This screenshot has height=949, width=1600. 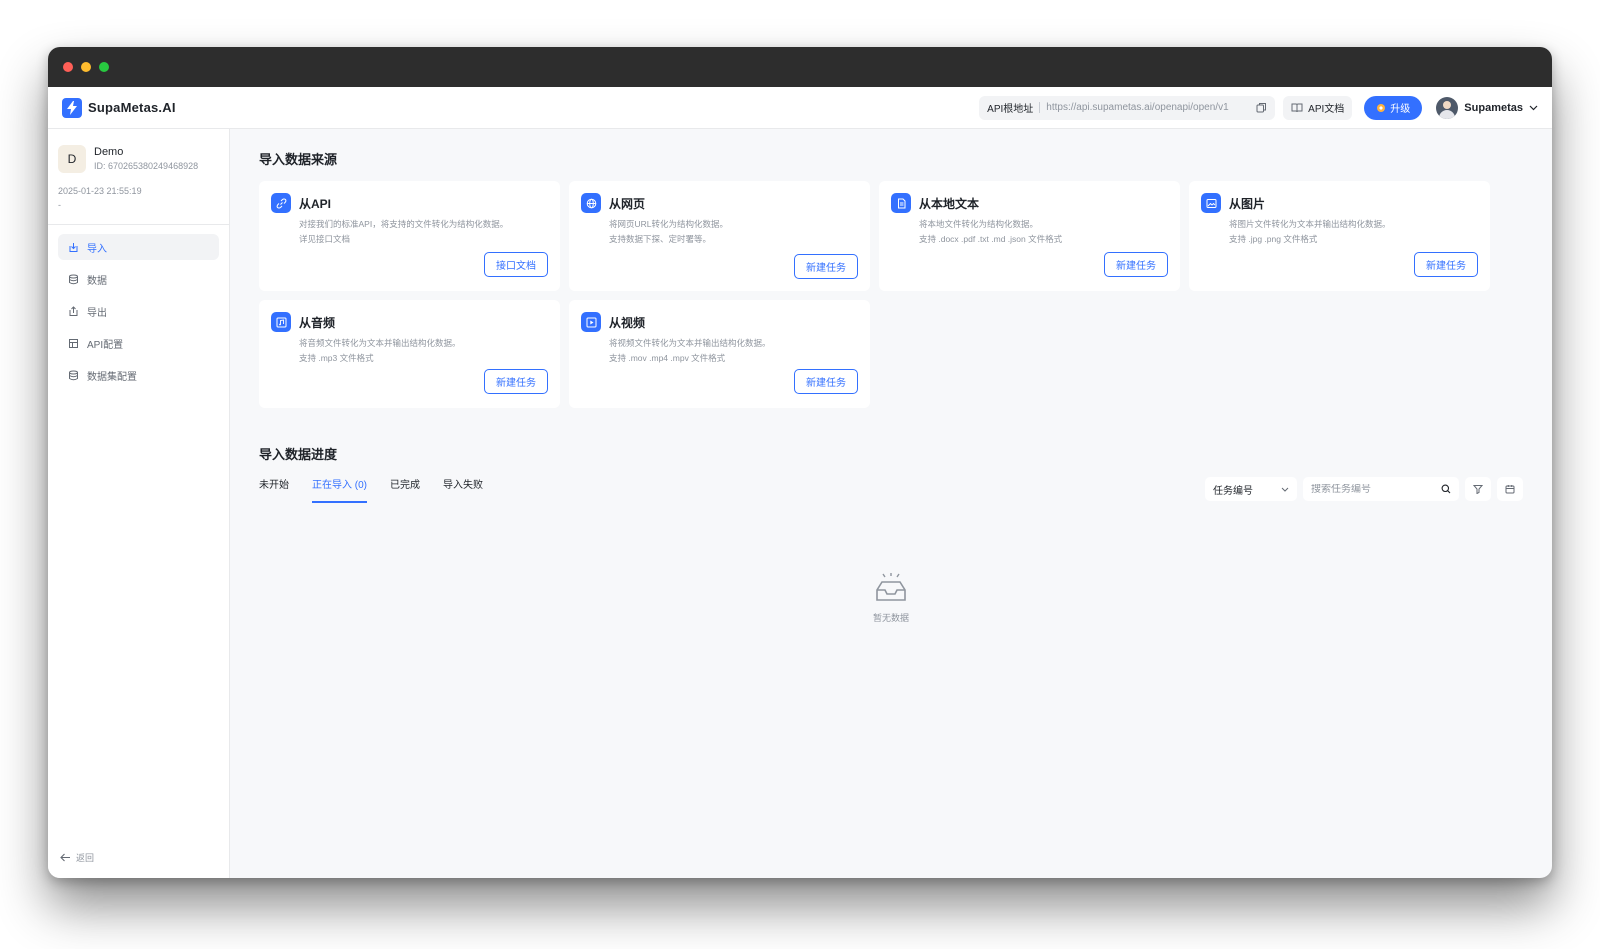 I want to click on avatar, so click(x=1447, y=107).